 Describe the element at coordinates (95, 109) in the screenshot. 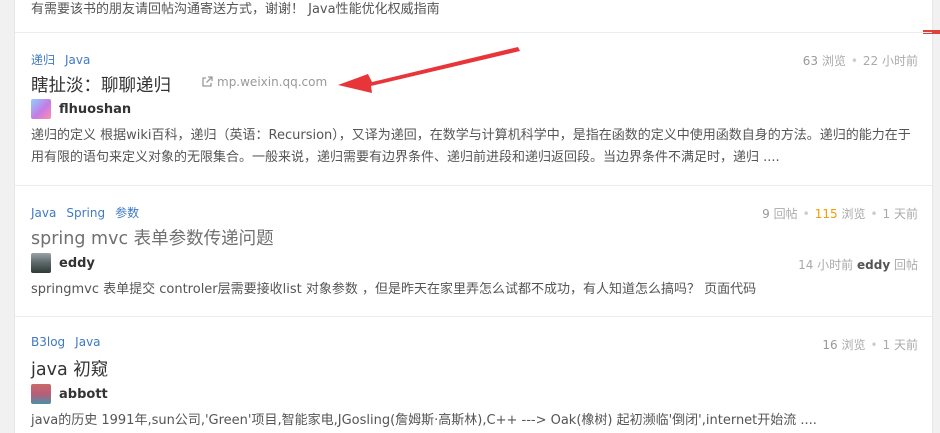

I see `author-name: flhuoshan` at that location.